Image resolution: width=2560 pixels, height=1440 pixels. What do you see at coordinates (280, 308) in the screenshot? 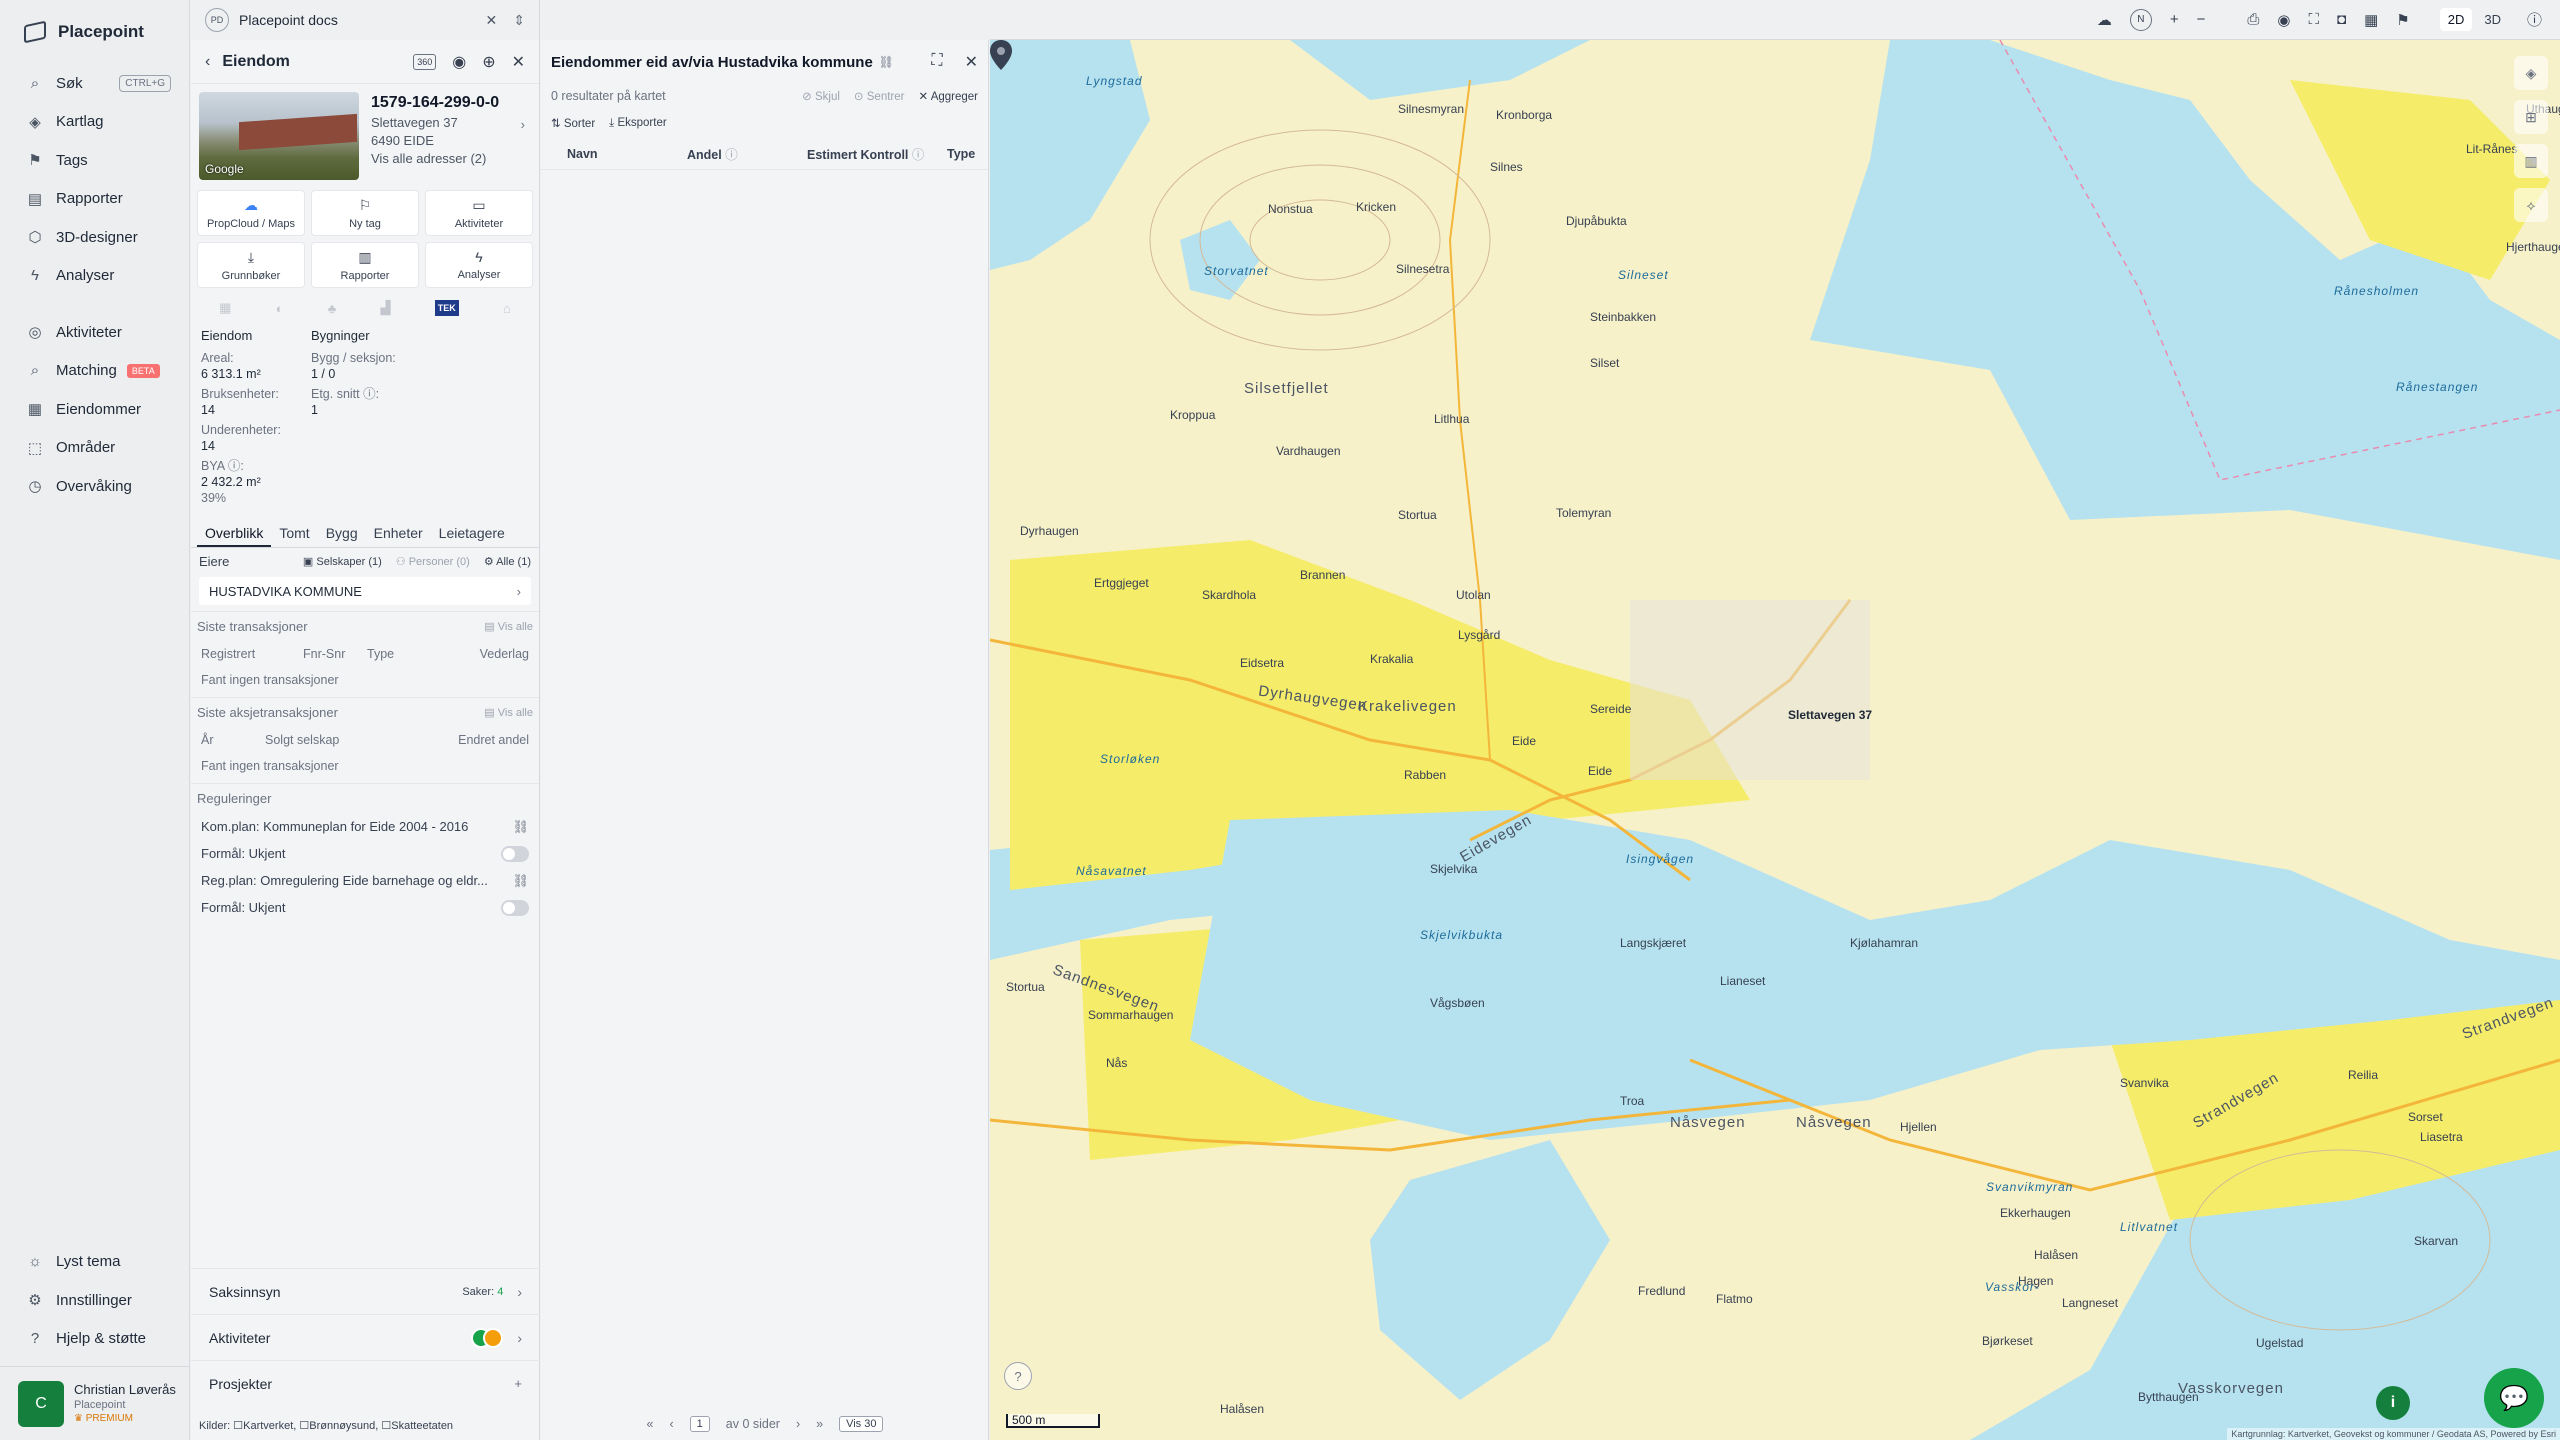
I see `globe-icon: ◐` at bounding box center [280, 308].